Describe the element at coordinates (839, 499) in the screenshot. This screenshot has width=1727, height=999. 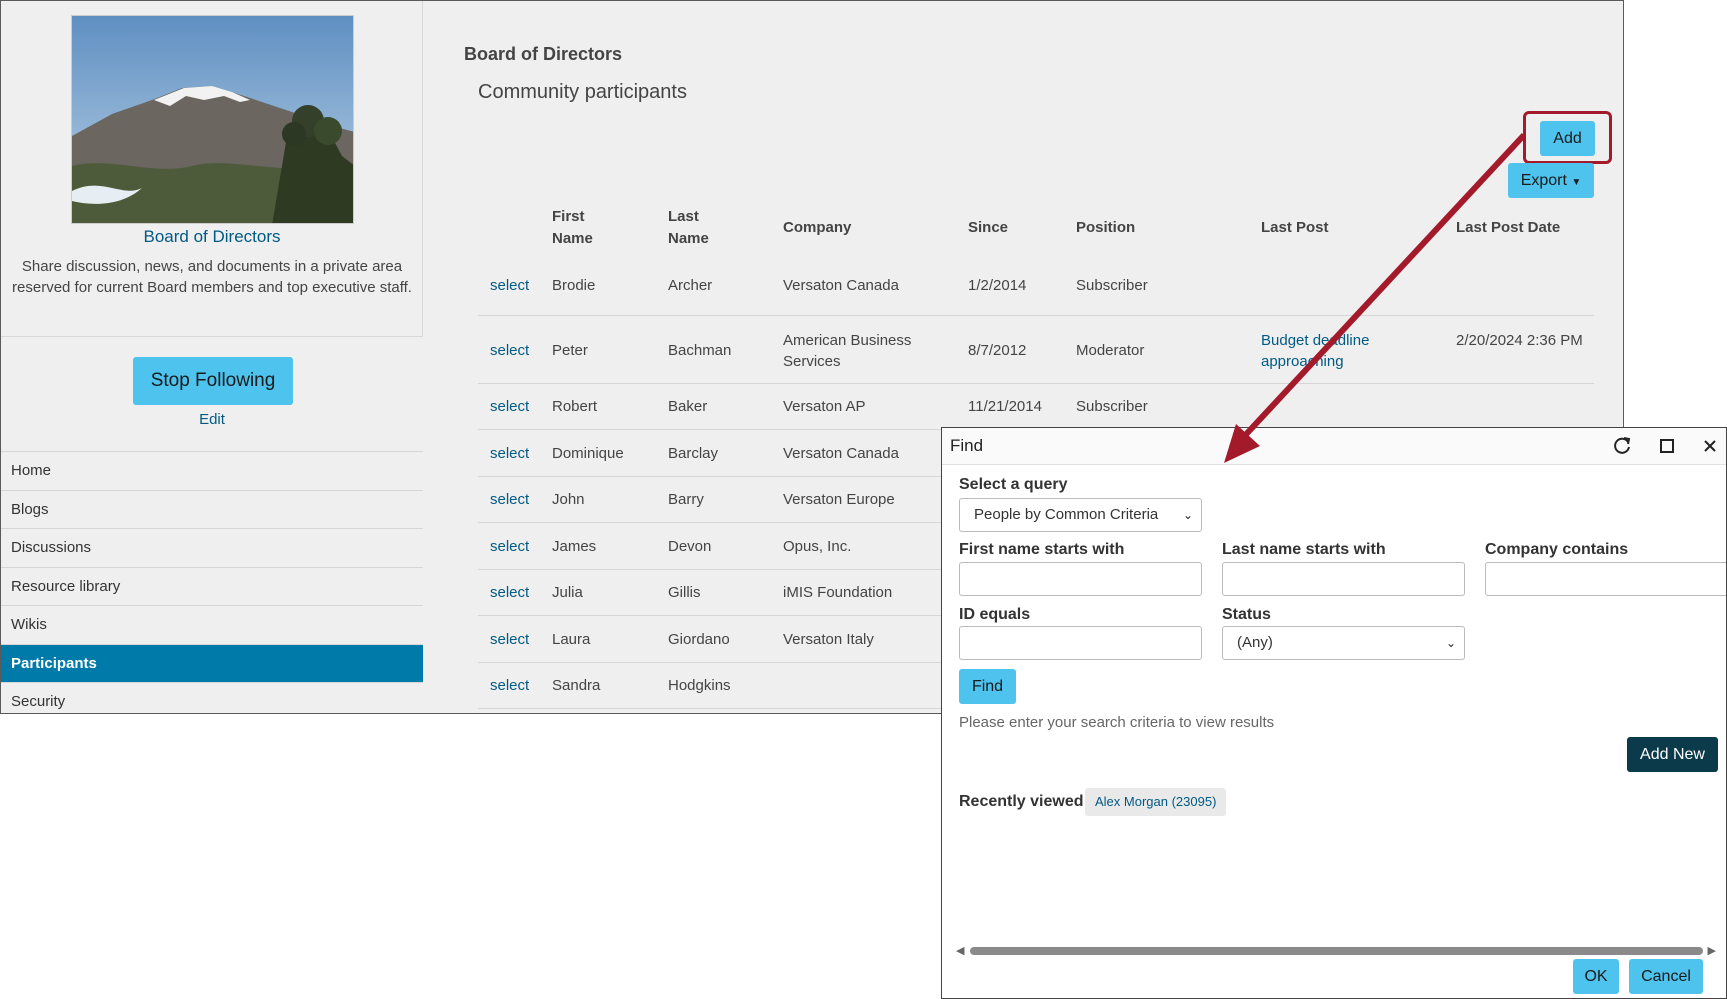
I see `company-cell: Versaton Europe` at that location.